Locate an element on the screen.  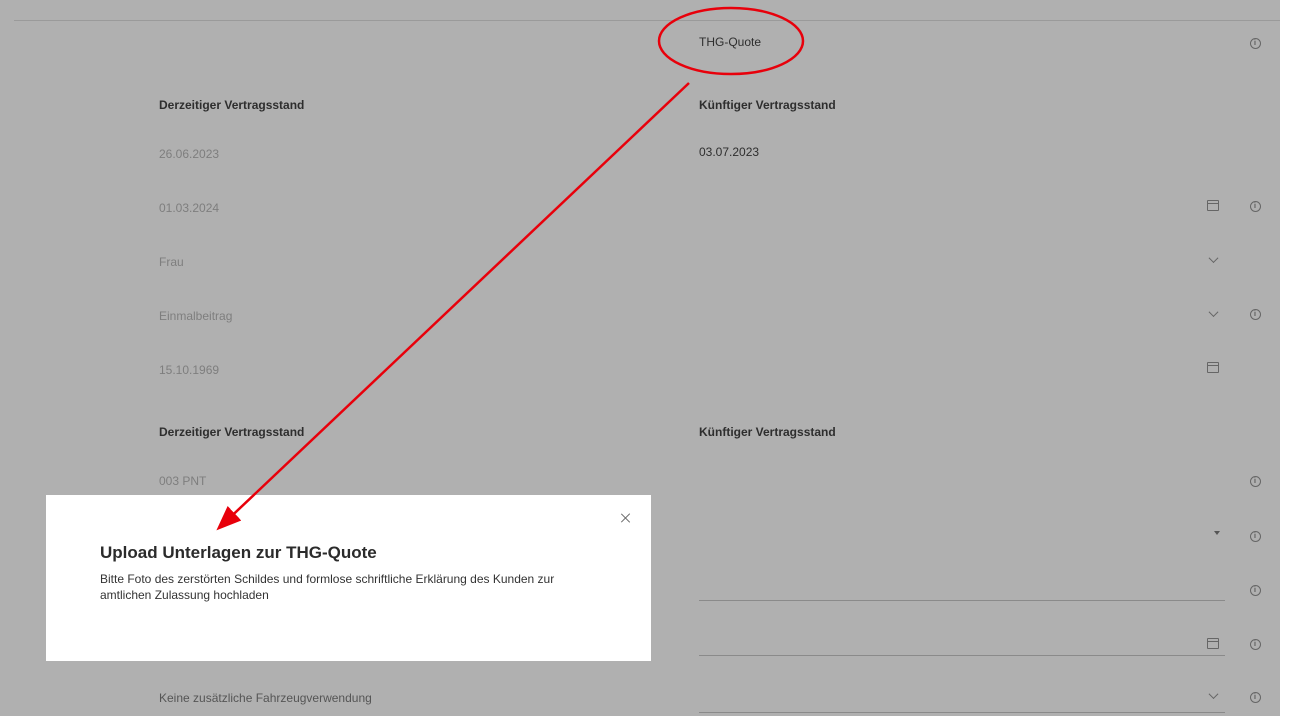
select-underline is located at coordinates (962, 712).